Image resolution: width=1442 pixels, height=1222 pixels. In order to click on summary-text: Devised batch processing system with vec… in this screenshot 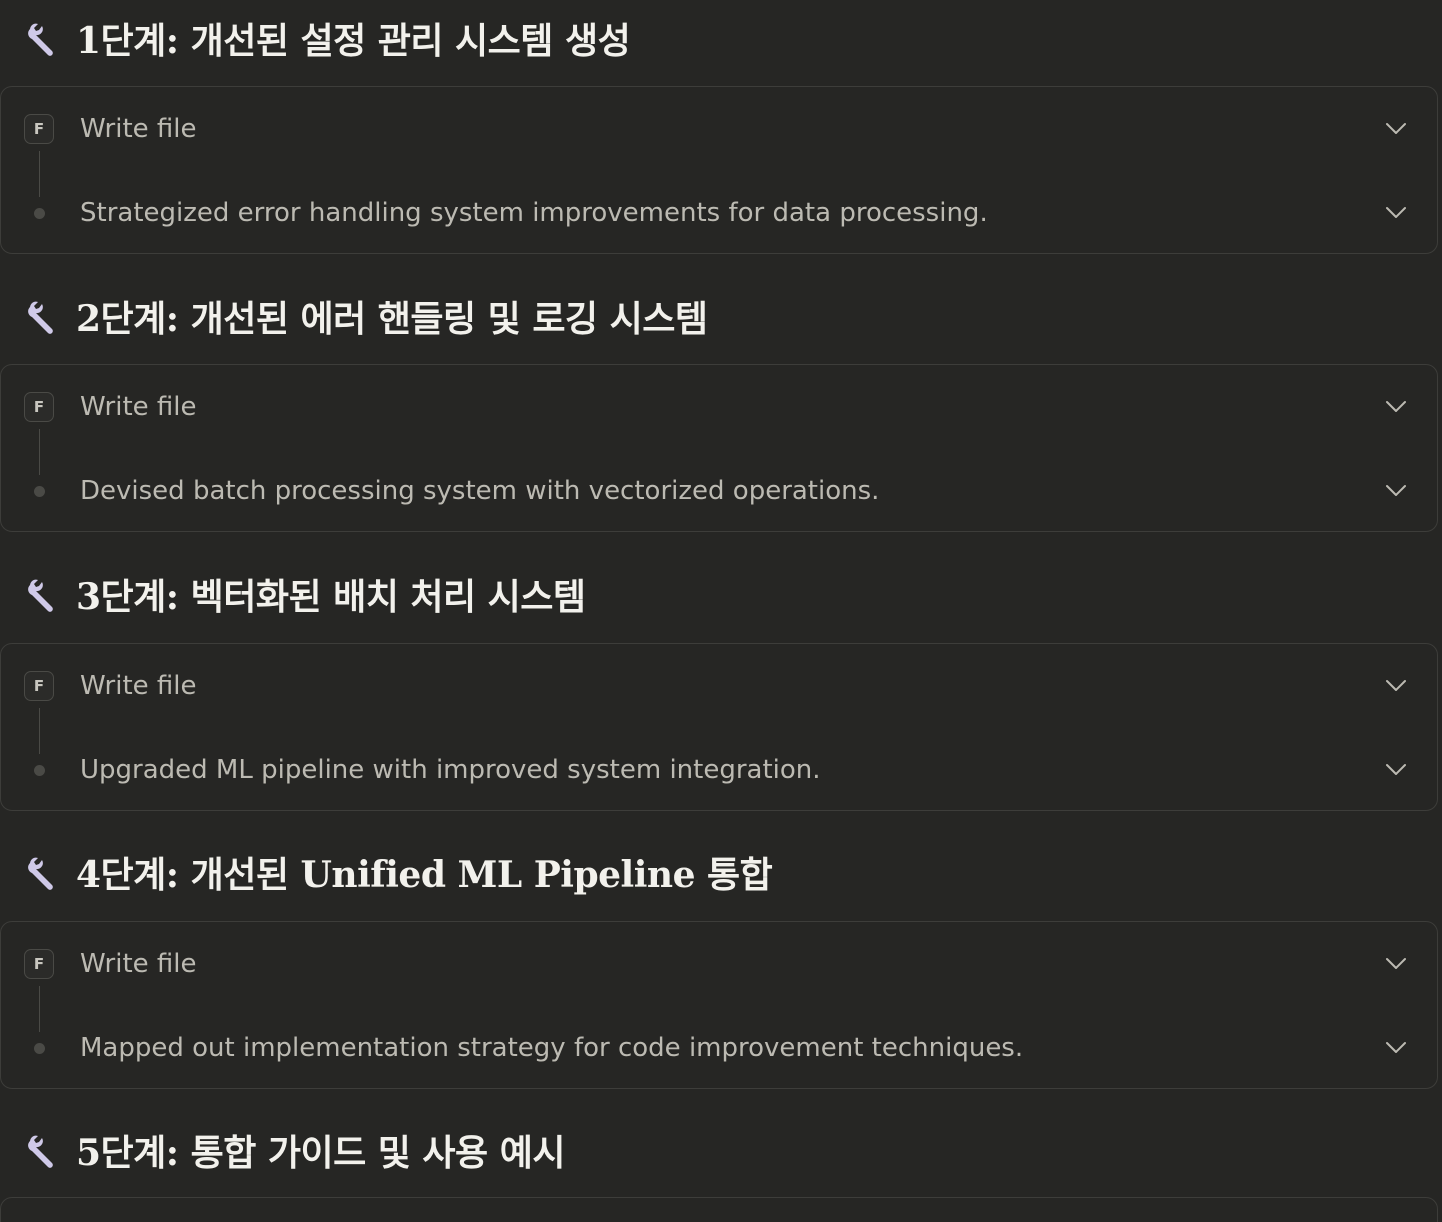, I will do `click(480, 491)`.